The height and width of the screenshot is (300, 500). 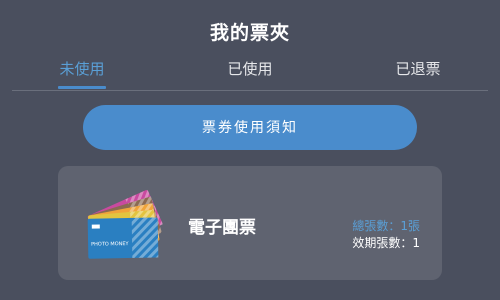 I want to click on valid-count: 效期張數：1, so click(x=386, y=243).